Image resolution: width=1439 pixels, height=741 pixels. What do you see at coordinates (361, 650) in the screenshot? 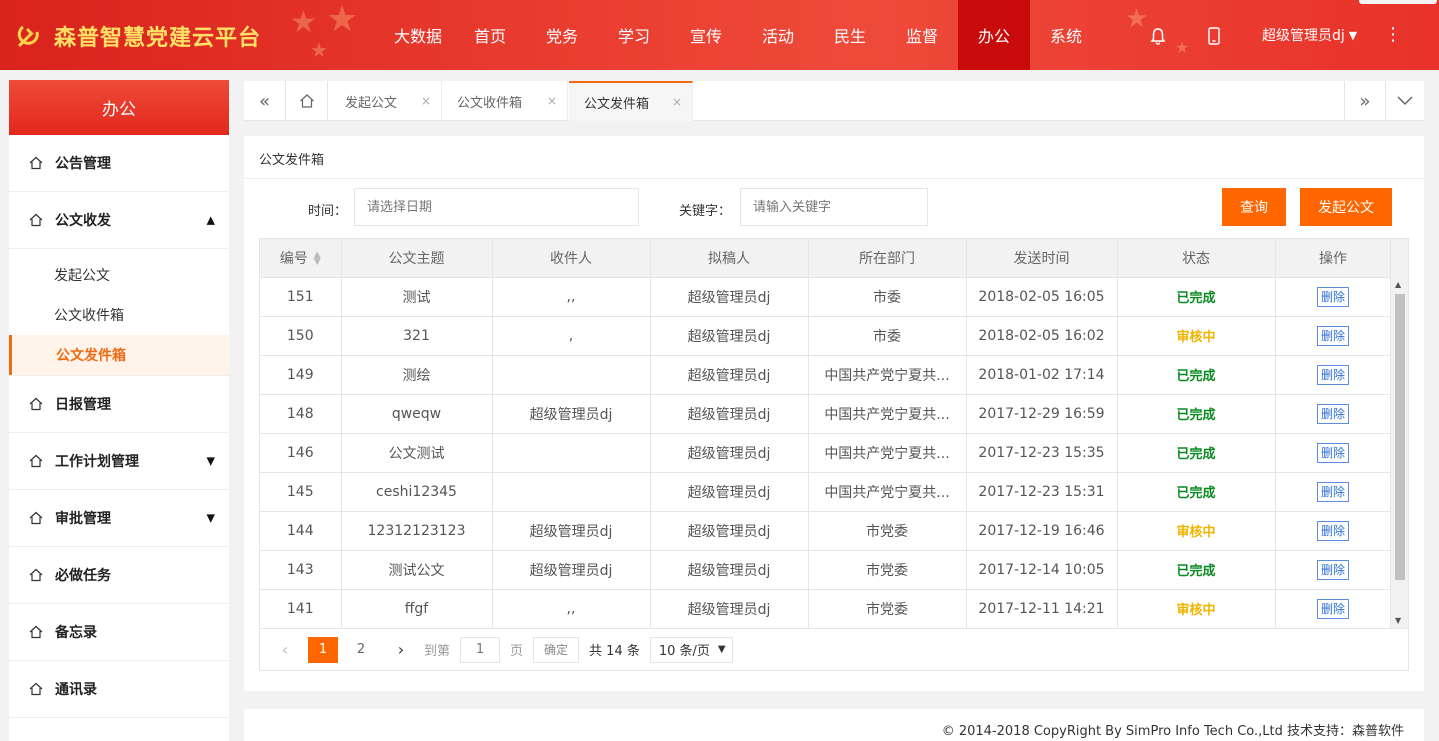
I see `page-2-button: 2` at bounding box center [361, 650].